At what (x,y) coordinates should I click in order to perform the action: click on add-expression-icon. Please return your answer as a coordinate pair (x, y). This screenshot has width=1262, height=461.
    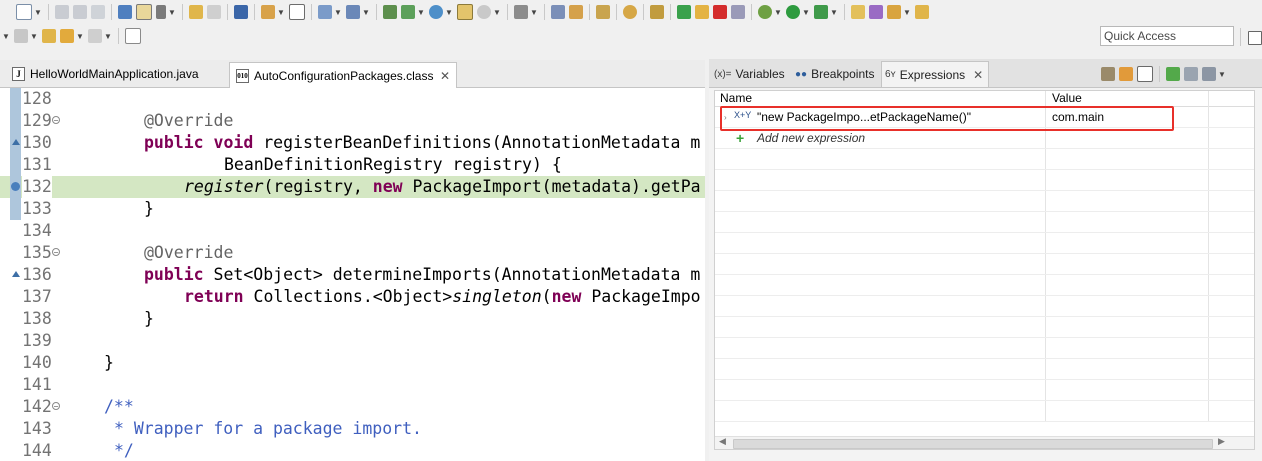
    Looking at the image, I should click on (1173, 74).